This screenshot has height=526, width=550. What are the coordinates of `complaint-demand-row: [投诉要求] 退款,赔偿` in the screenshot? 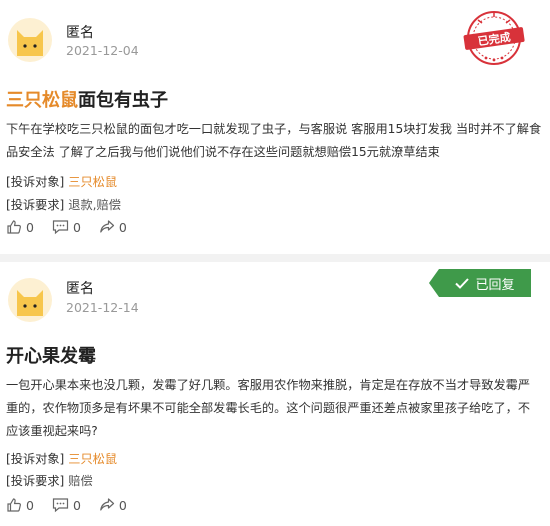 It's located at (63, 204).